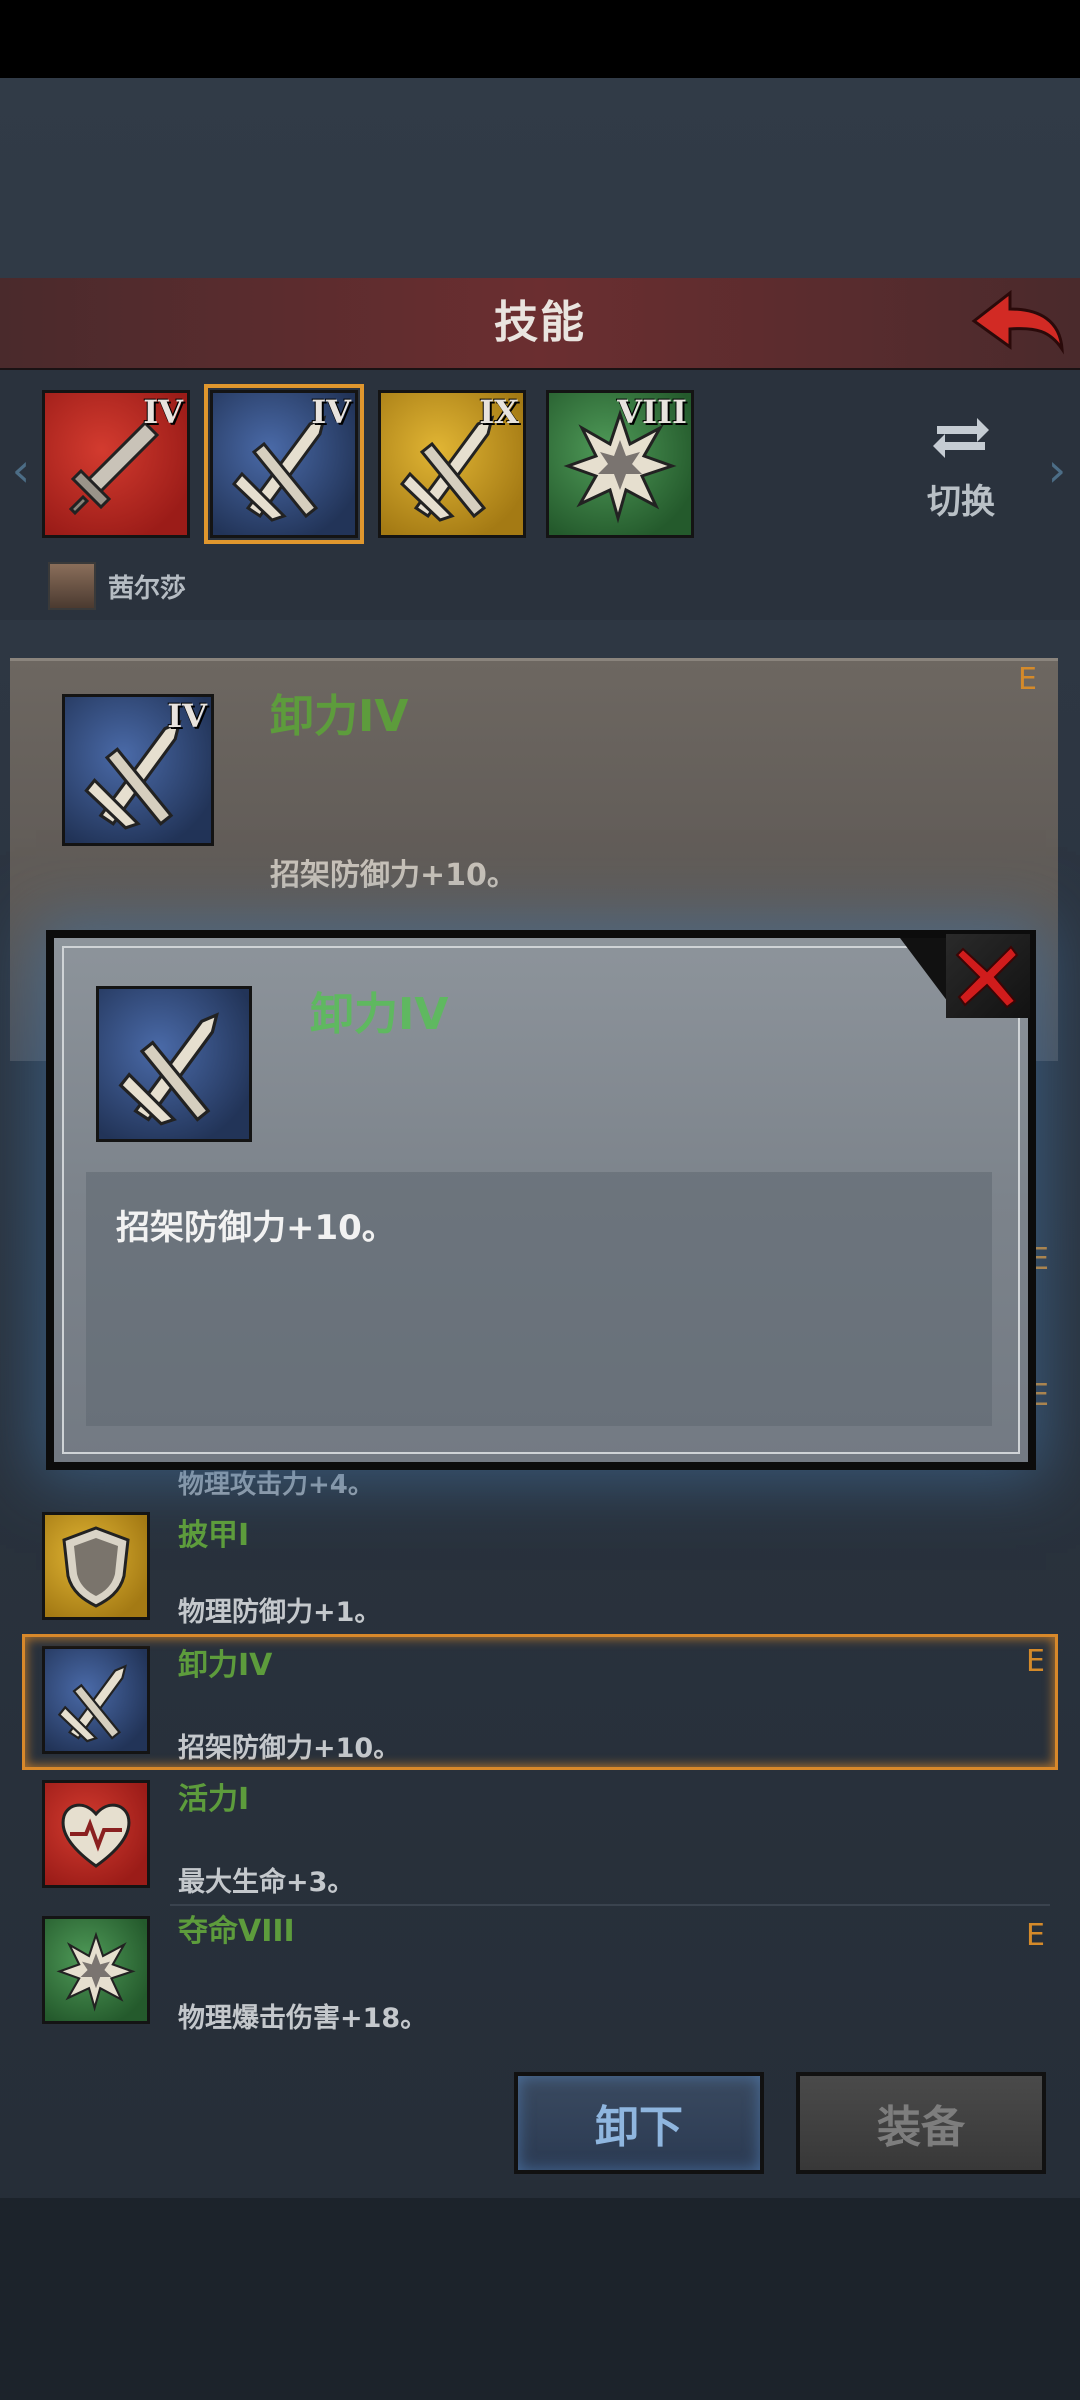 This screenshot has width=1080, height=2400. I want to click on detail-skill-name: 卸力IV, so click(339, 716).